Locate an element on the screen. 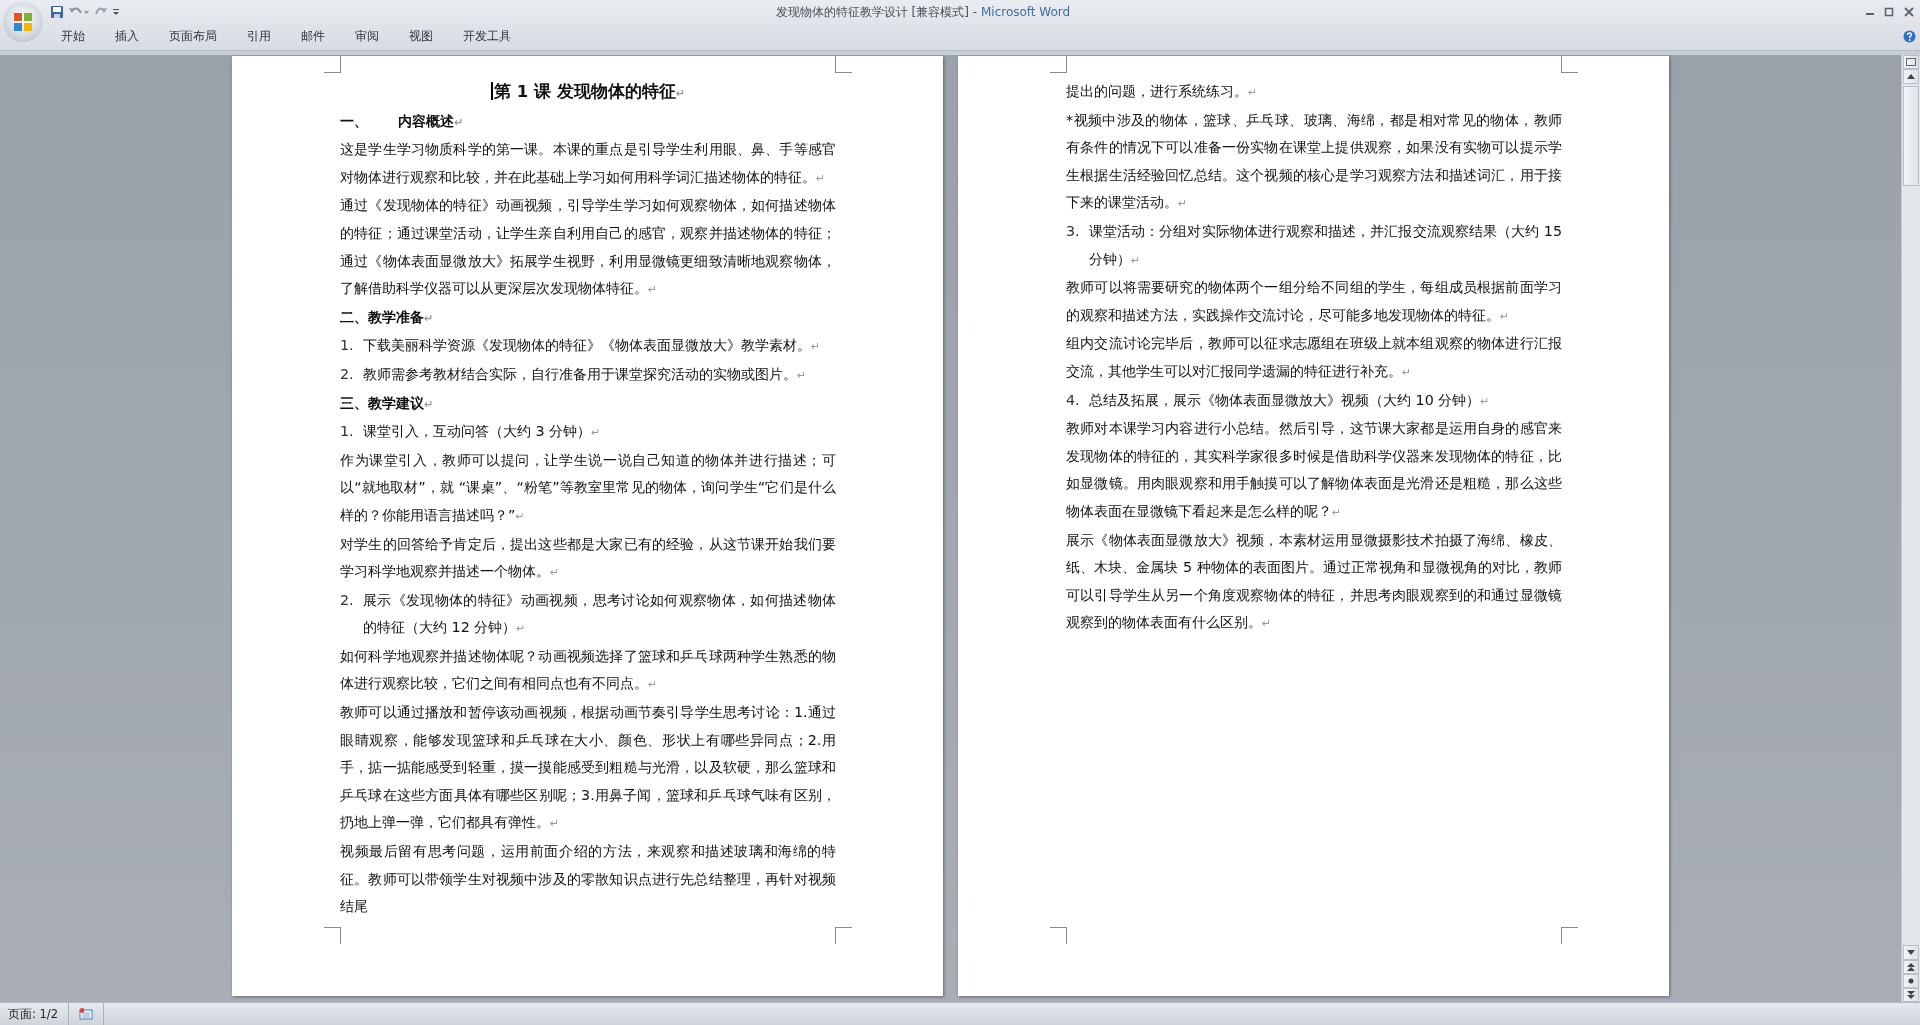 Image resolution: width=1920 pixels, height=1025 pixels. list-item-text: 教师需参考教材结合实际，自行准备用于课堂探究活动的实物或图片。↵ is located at coordinates (585, 374).